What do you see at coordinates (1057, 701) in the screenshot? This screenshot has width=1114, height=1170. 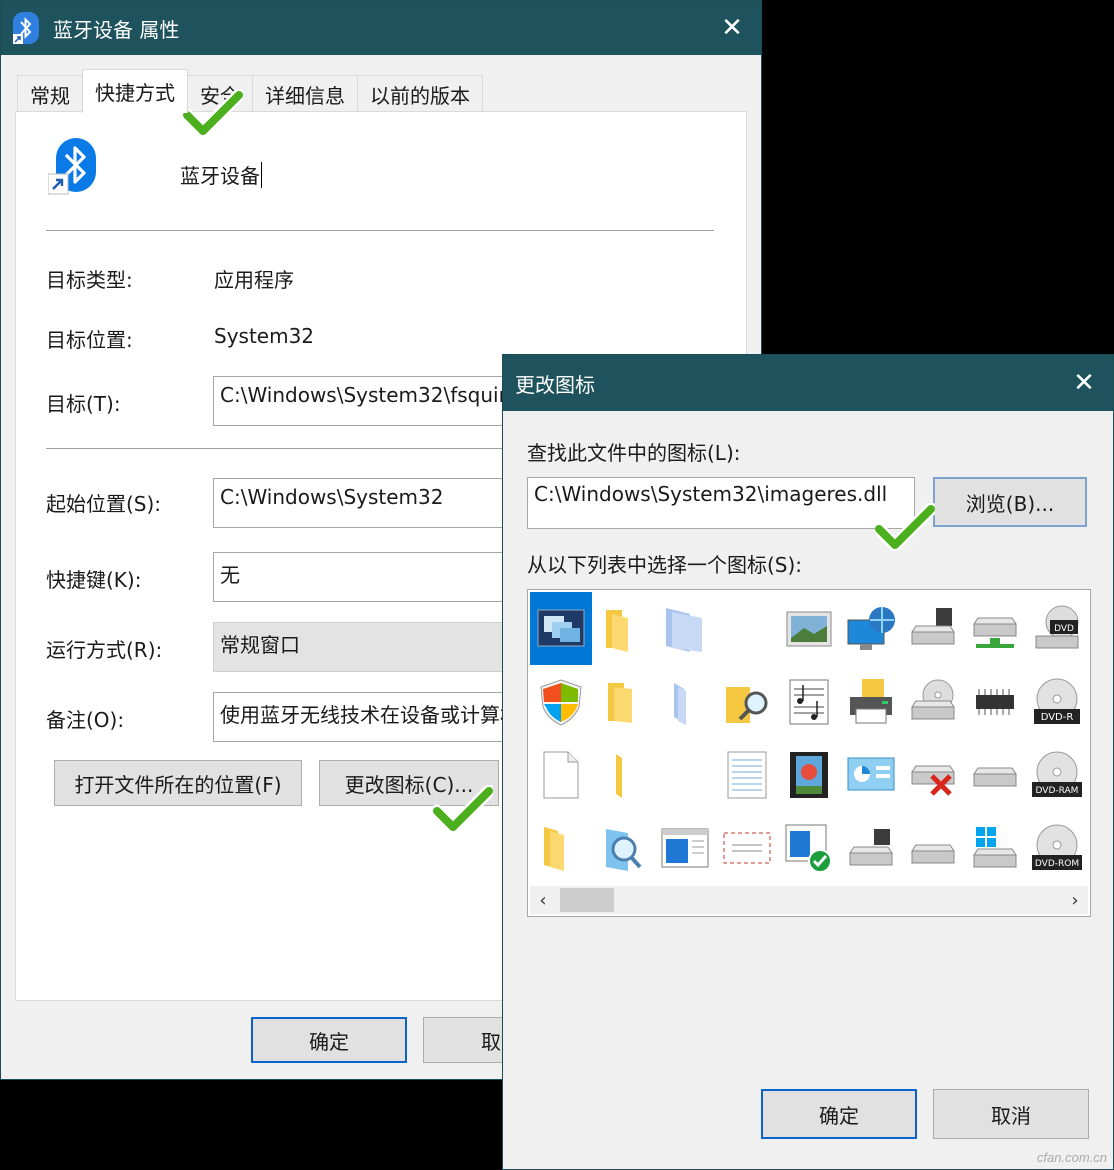 I see `icon-option: DVD-R` at bounding box center [1057, 701].